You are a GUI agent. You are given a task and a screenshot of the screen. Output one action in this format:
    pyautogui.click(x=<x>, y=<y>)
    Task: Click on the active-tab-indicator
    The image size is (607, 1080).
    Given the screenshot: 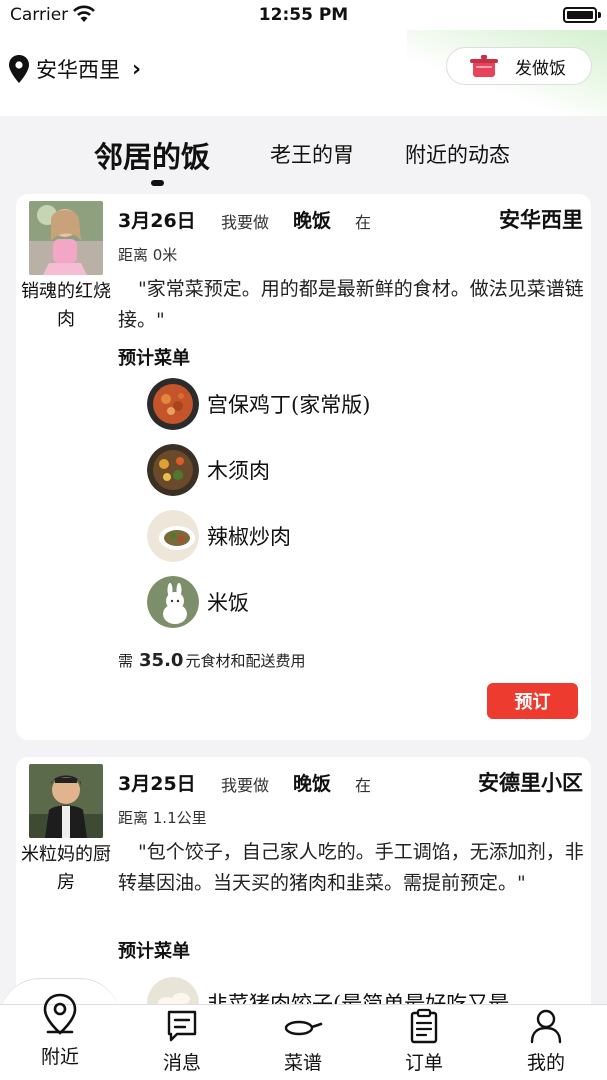 What is the action you would take?
    pyautogui.click(x=157, y=183)
    